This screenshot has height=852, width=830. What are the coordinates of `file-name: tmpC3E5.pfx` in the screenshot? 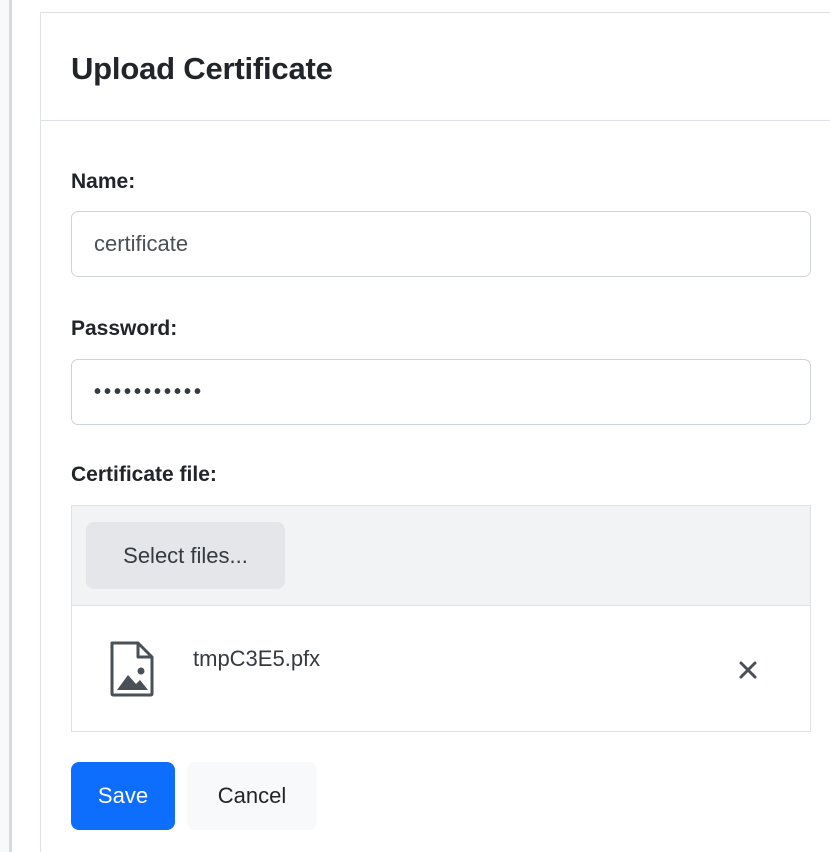 It's located at (257, 658).